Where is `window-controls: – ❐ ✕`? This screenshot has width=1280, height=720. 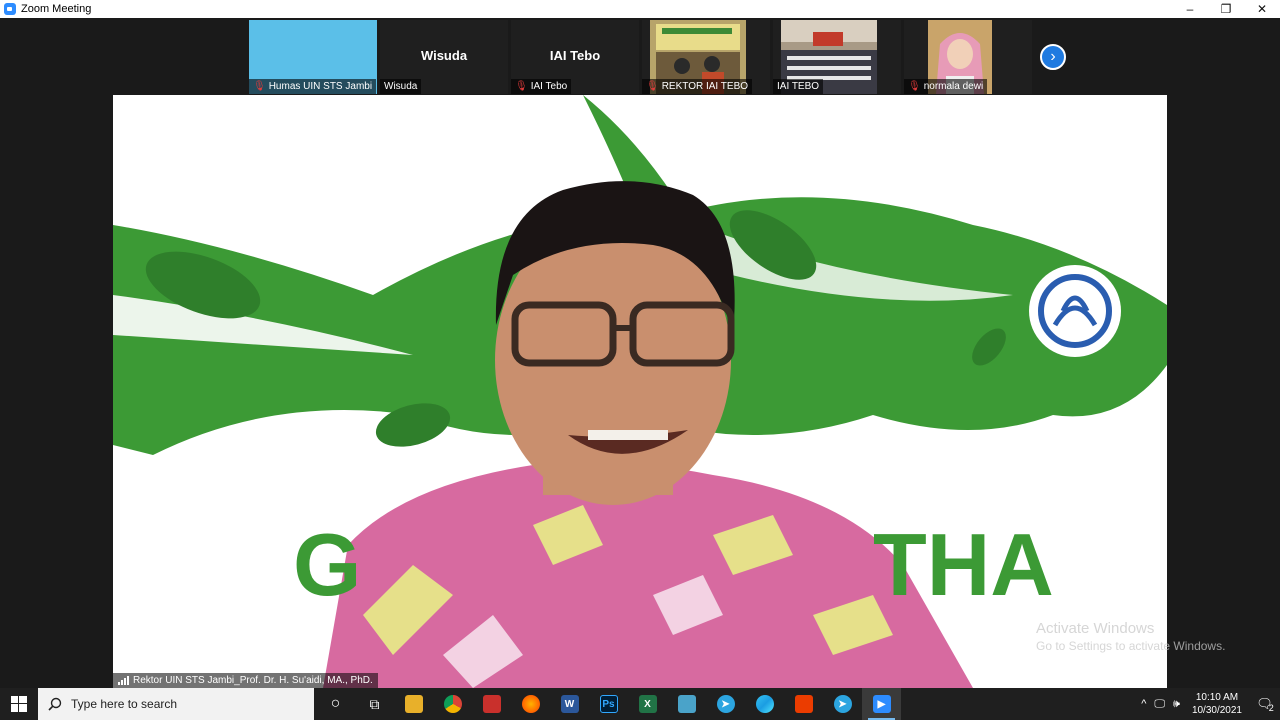 window-controls: – ❐ ✕ is located at coordinates (1226, 9).